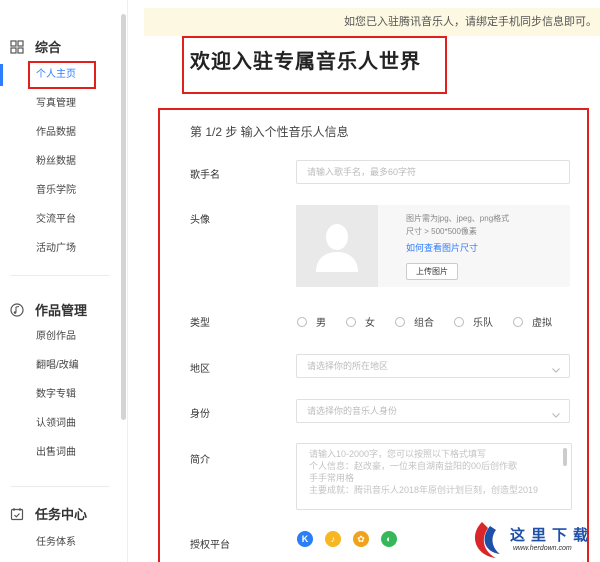 The height and width of the screenshot is (562, 600). What do you see at coordinates (542, 548) in the screenshot?
I see `watermark-url: www.herdown.com` at bounding box center [542, 548].